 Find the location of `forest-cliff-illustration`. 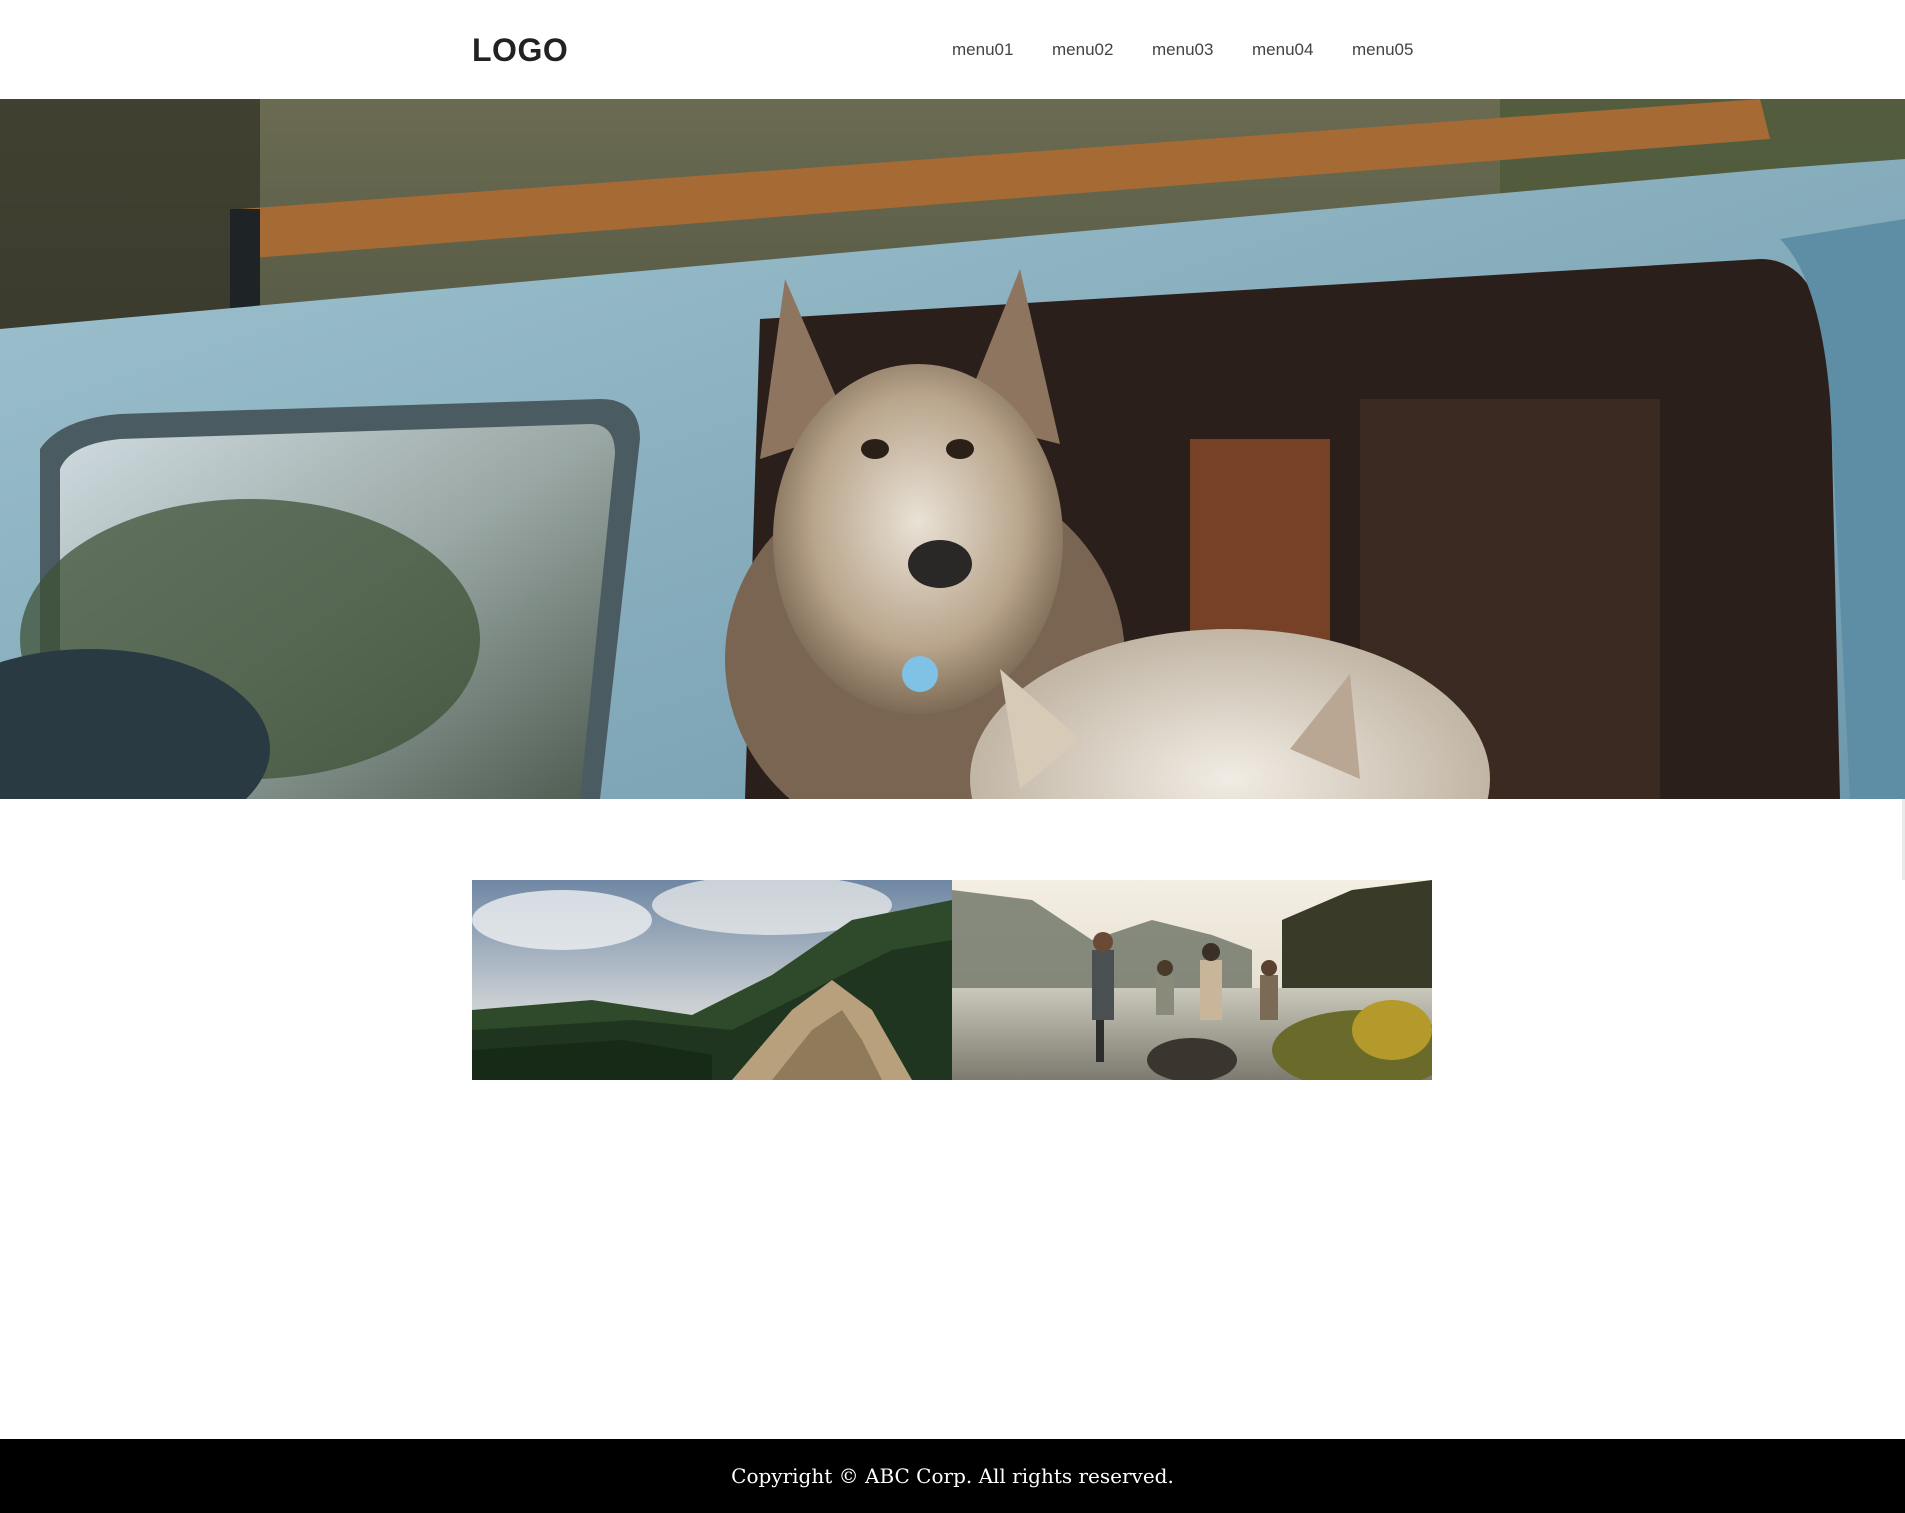

forest-cliff-illustration is located at coordinates (712, 980).